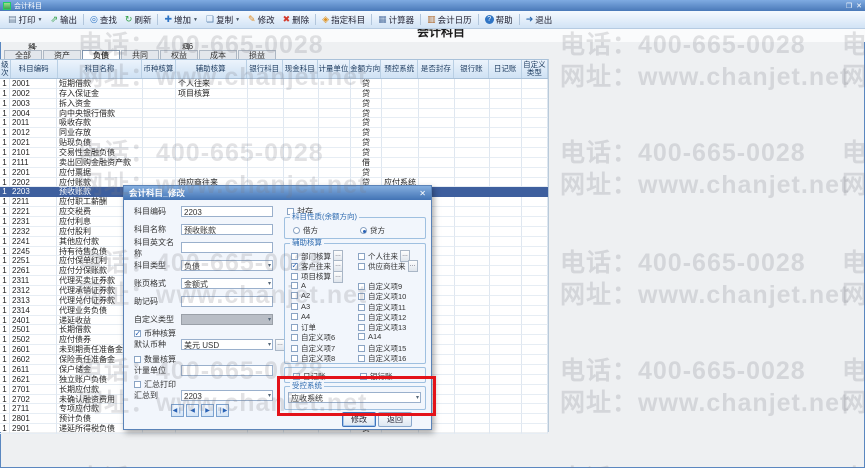 The width and height of the screenshot is (865, 468). What do you see at coordinates (343, 20) in the screenshot?
I see `指定科目-toolbar-button: ◈ 指定科目` at bounding box center [343, 20].